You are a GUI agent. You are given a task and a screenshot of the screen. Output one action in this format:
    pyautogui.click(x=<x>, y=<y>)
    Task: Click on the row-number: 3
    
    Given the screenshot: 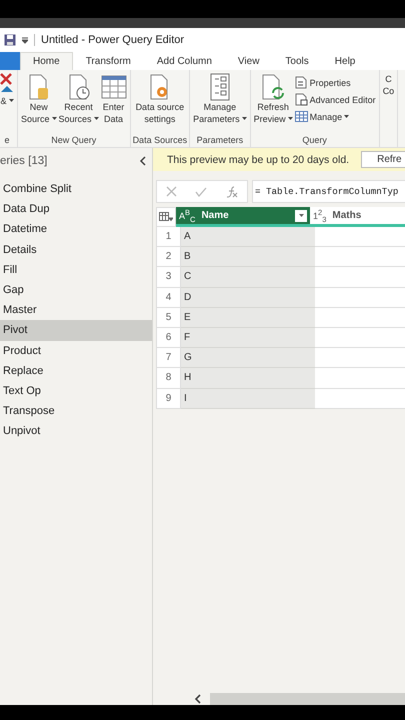 What is the action you would take?
    pyautogui.click(x=168, y=277)
    